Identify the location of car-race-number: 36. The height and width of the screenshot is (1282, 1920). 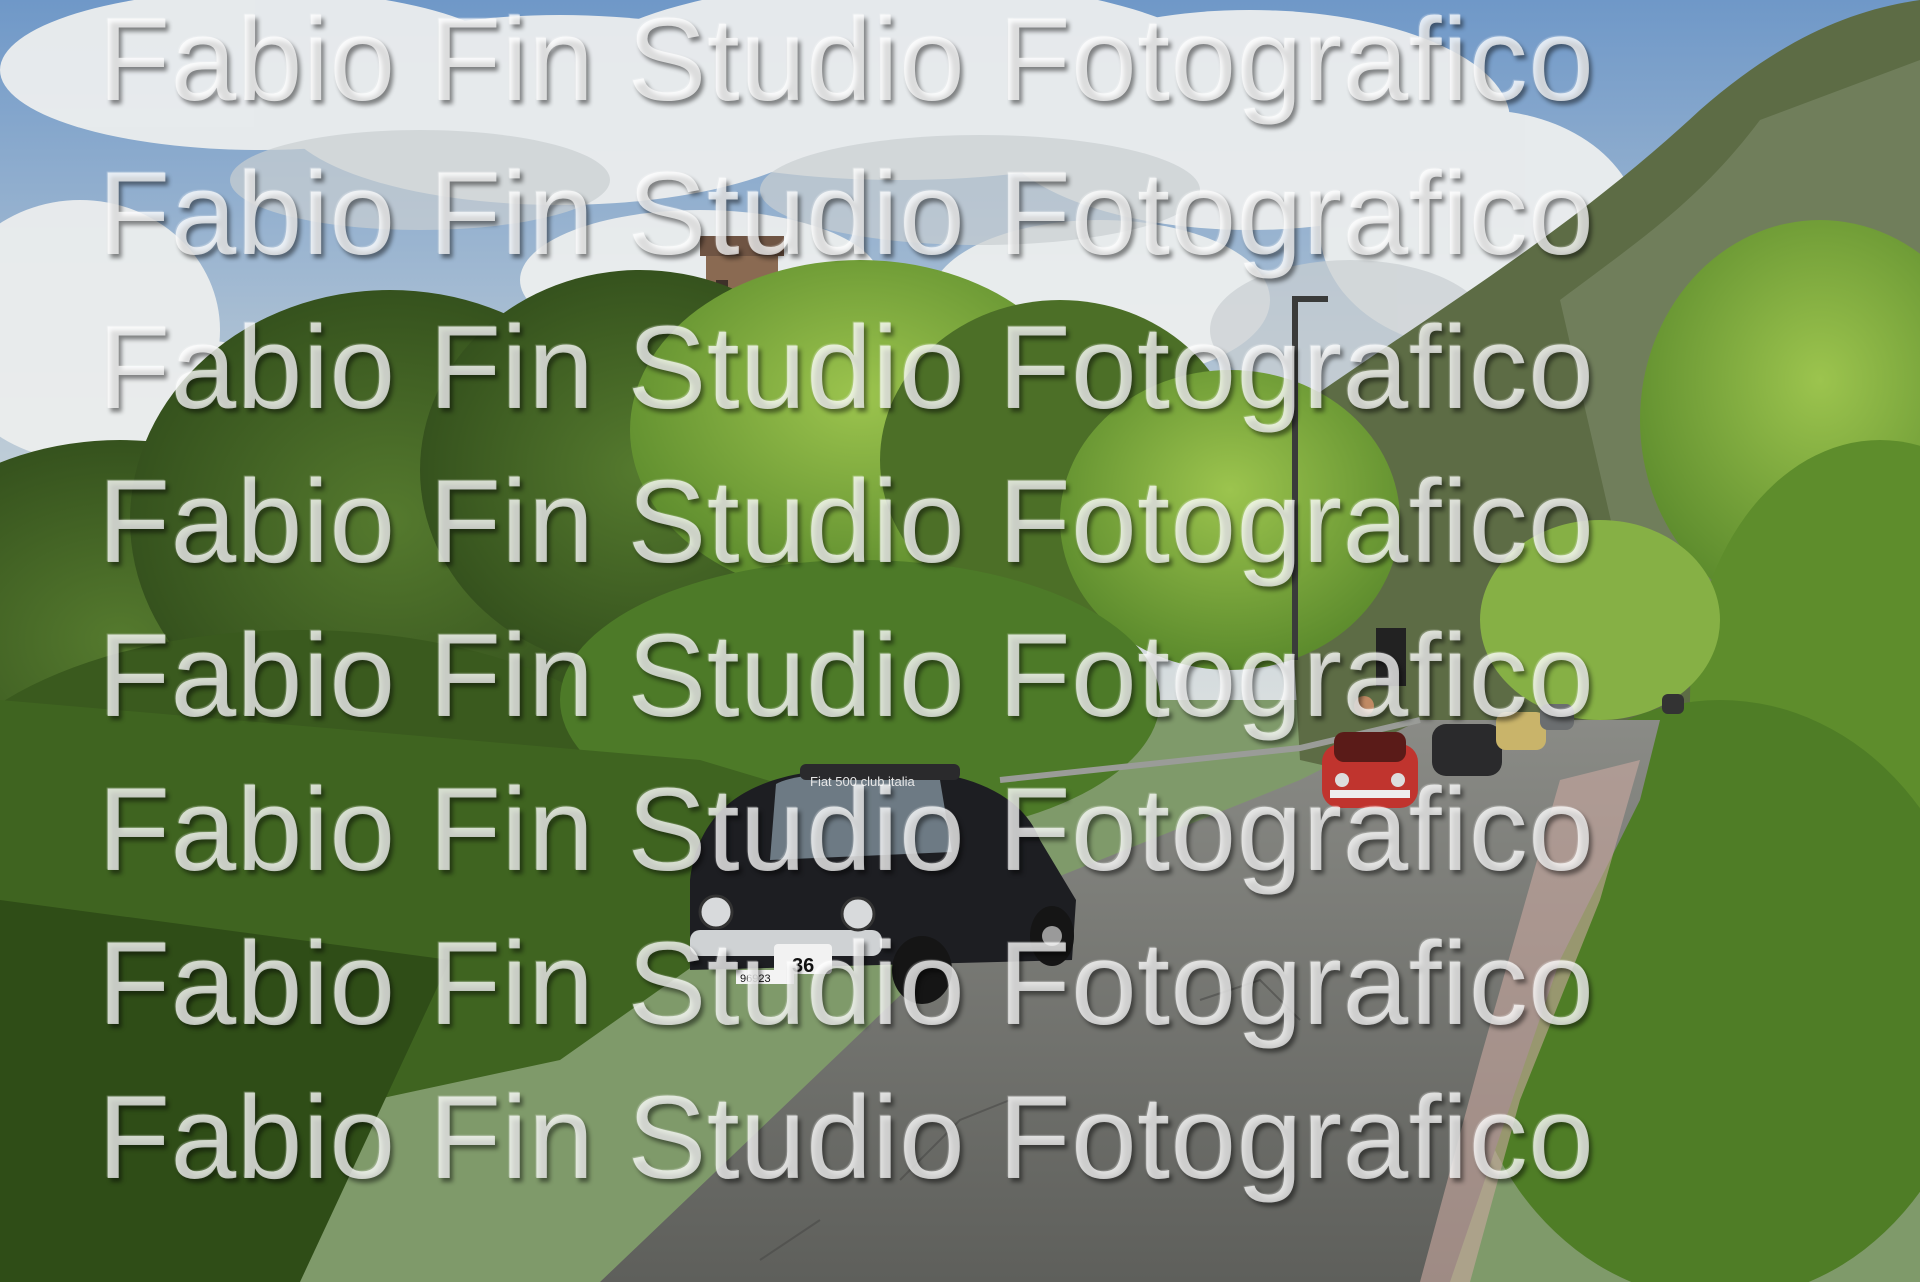
(803, 966).